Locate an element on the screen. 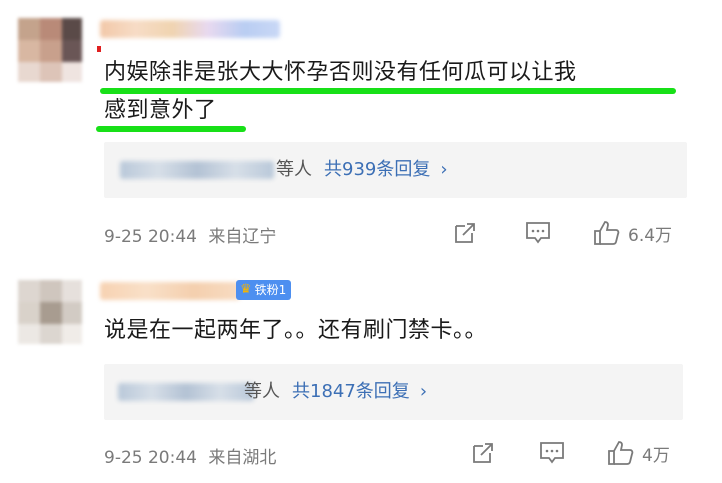 This screenshot has height=483, width=722. like-button: 4万 is located at coordinates (638, 453).